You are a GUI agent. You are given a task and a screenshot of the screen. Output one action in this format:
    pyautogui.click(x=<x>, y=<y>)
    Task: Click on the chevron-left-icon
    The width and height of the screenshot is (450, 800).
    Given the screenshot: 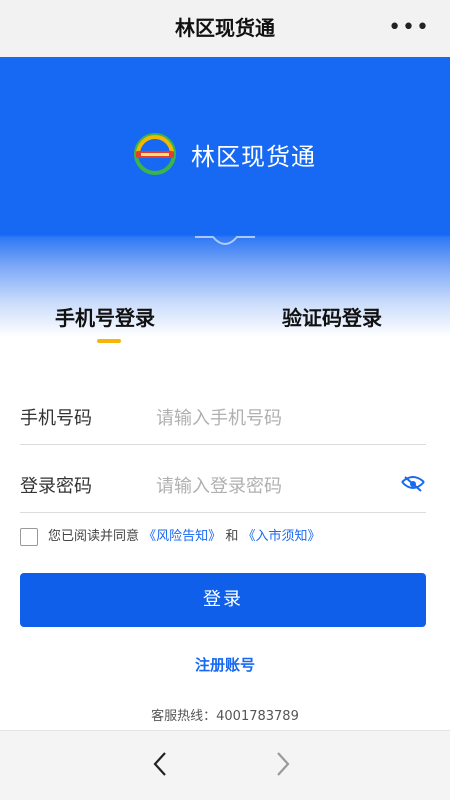 What is the action you would take?
    pyautogui.click(x=160, y=764)
    